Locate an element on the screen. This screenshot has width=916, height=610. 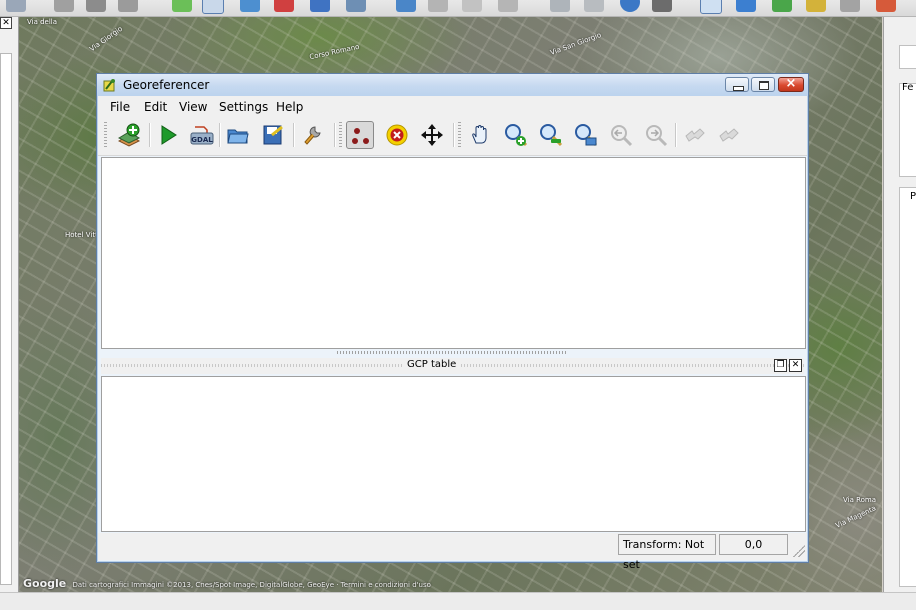
transform-status: Transform: Not set is located at coordinates (667, 552).